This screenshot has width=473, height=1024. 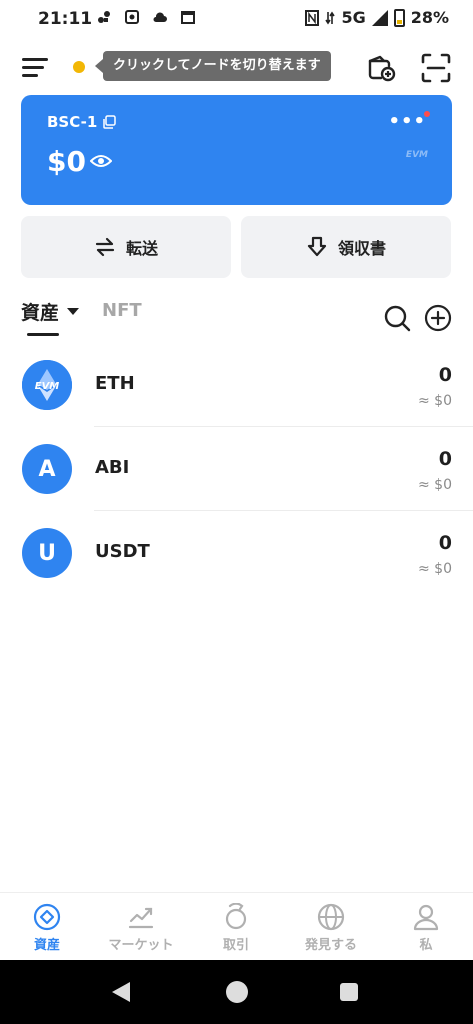 What do you see at coordinates (122, 310) in the screenshot?
I see `tab-nft: NFT` at bounding box center [122, 310].